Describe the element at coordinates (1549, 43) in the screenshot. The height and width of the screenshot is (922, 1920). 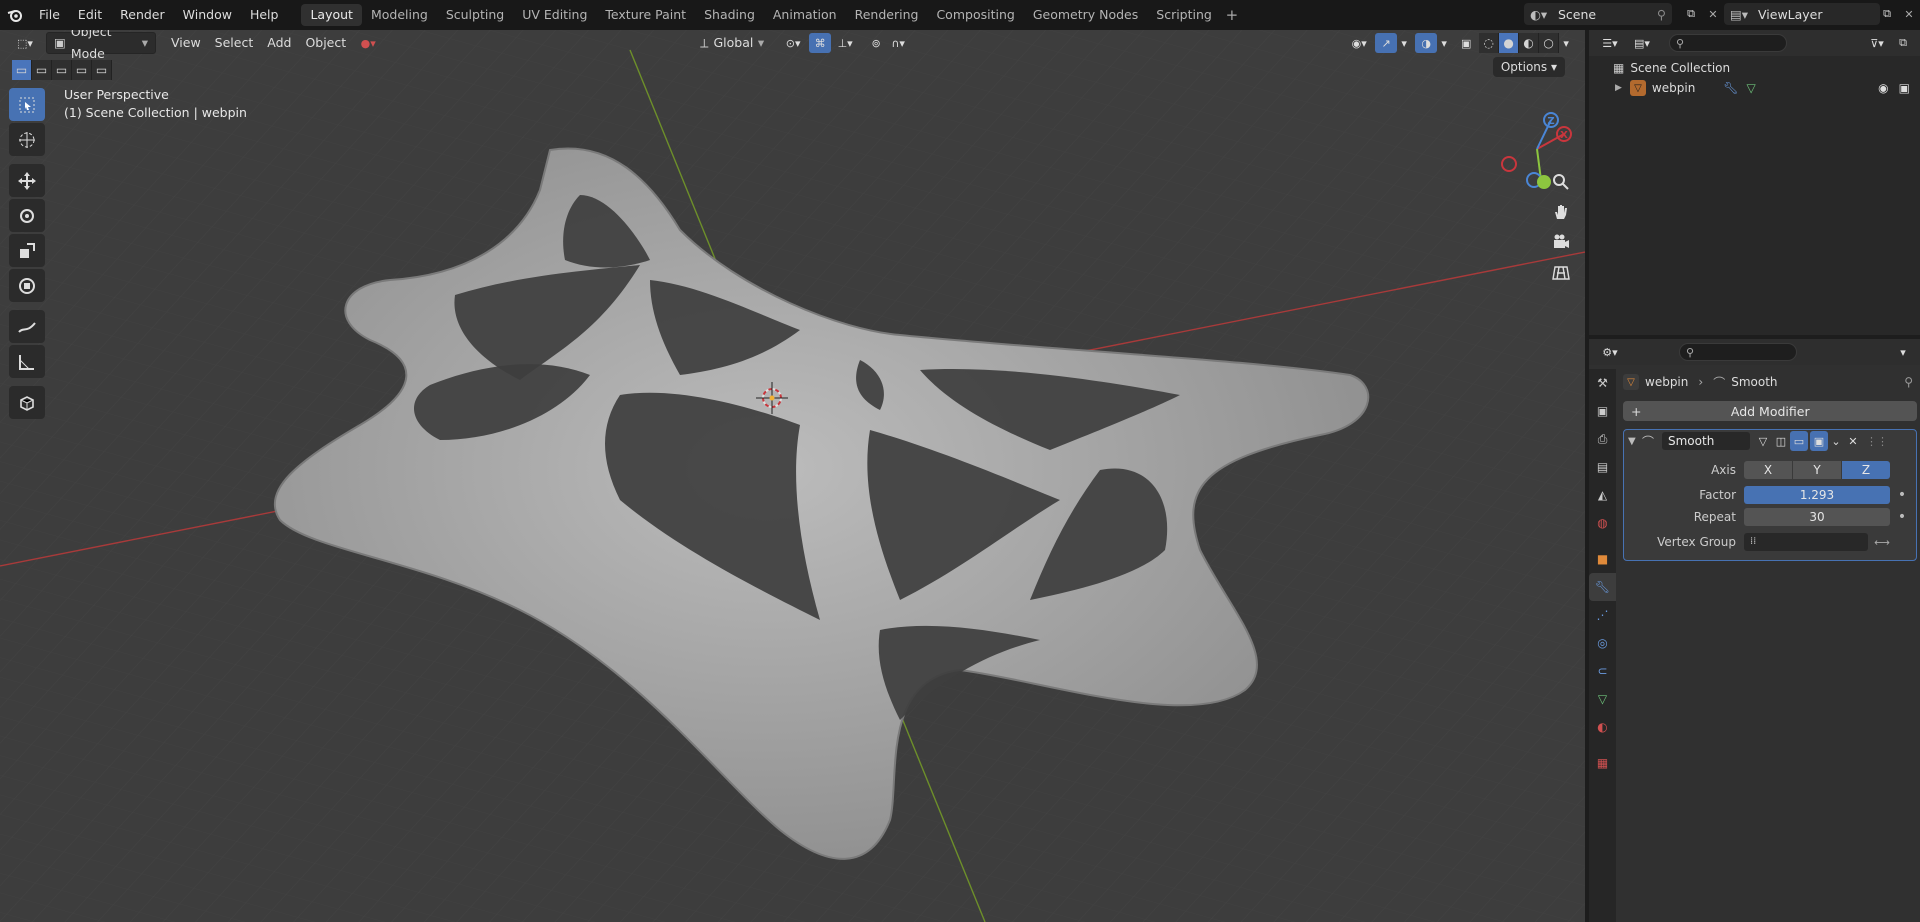
I see `rendered-shading-icon: ○` at that location.